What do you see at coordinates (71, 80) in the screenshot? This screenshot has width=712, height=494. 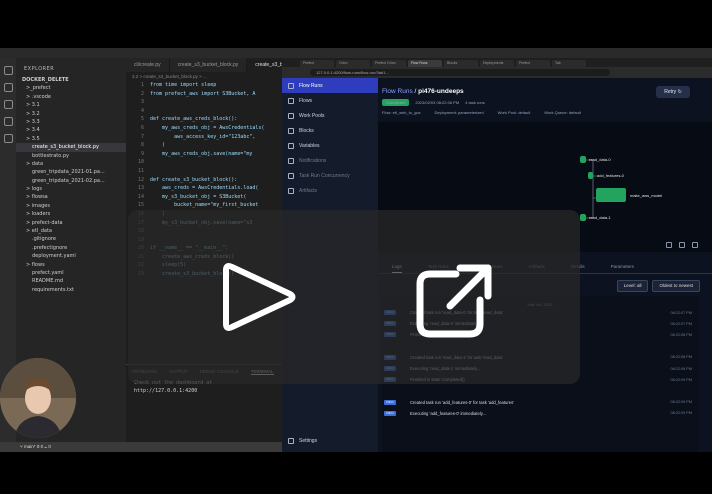 I see `root-folder: DOCKER_DELETE` at bounding box center [71, 80].